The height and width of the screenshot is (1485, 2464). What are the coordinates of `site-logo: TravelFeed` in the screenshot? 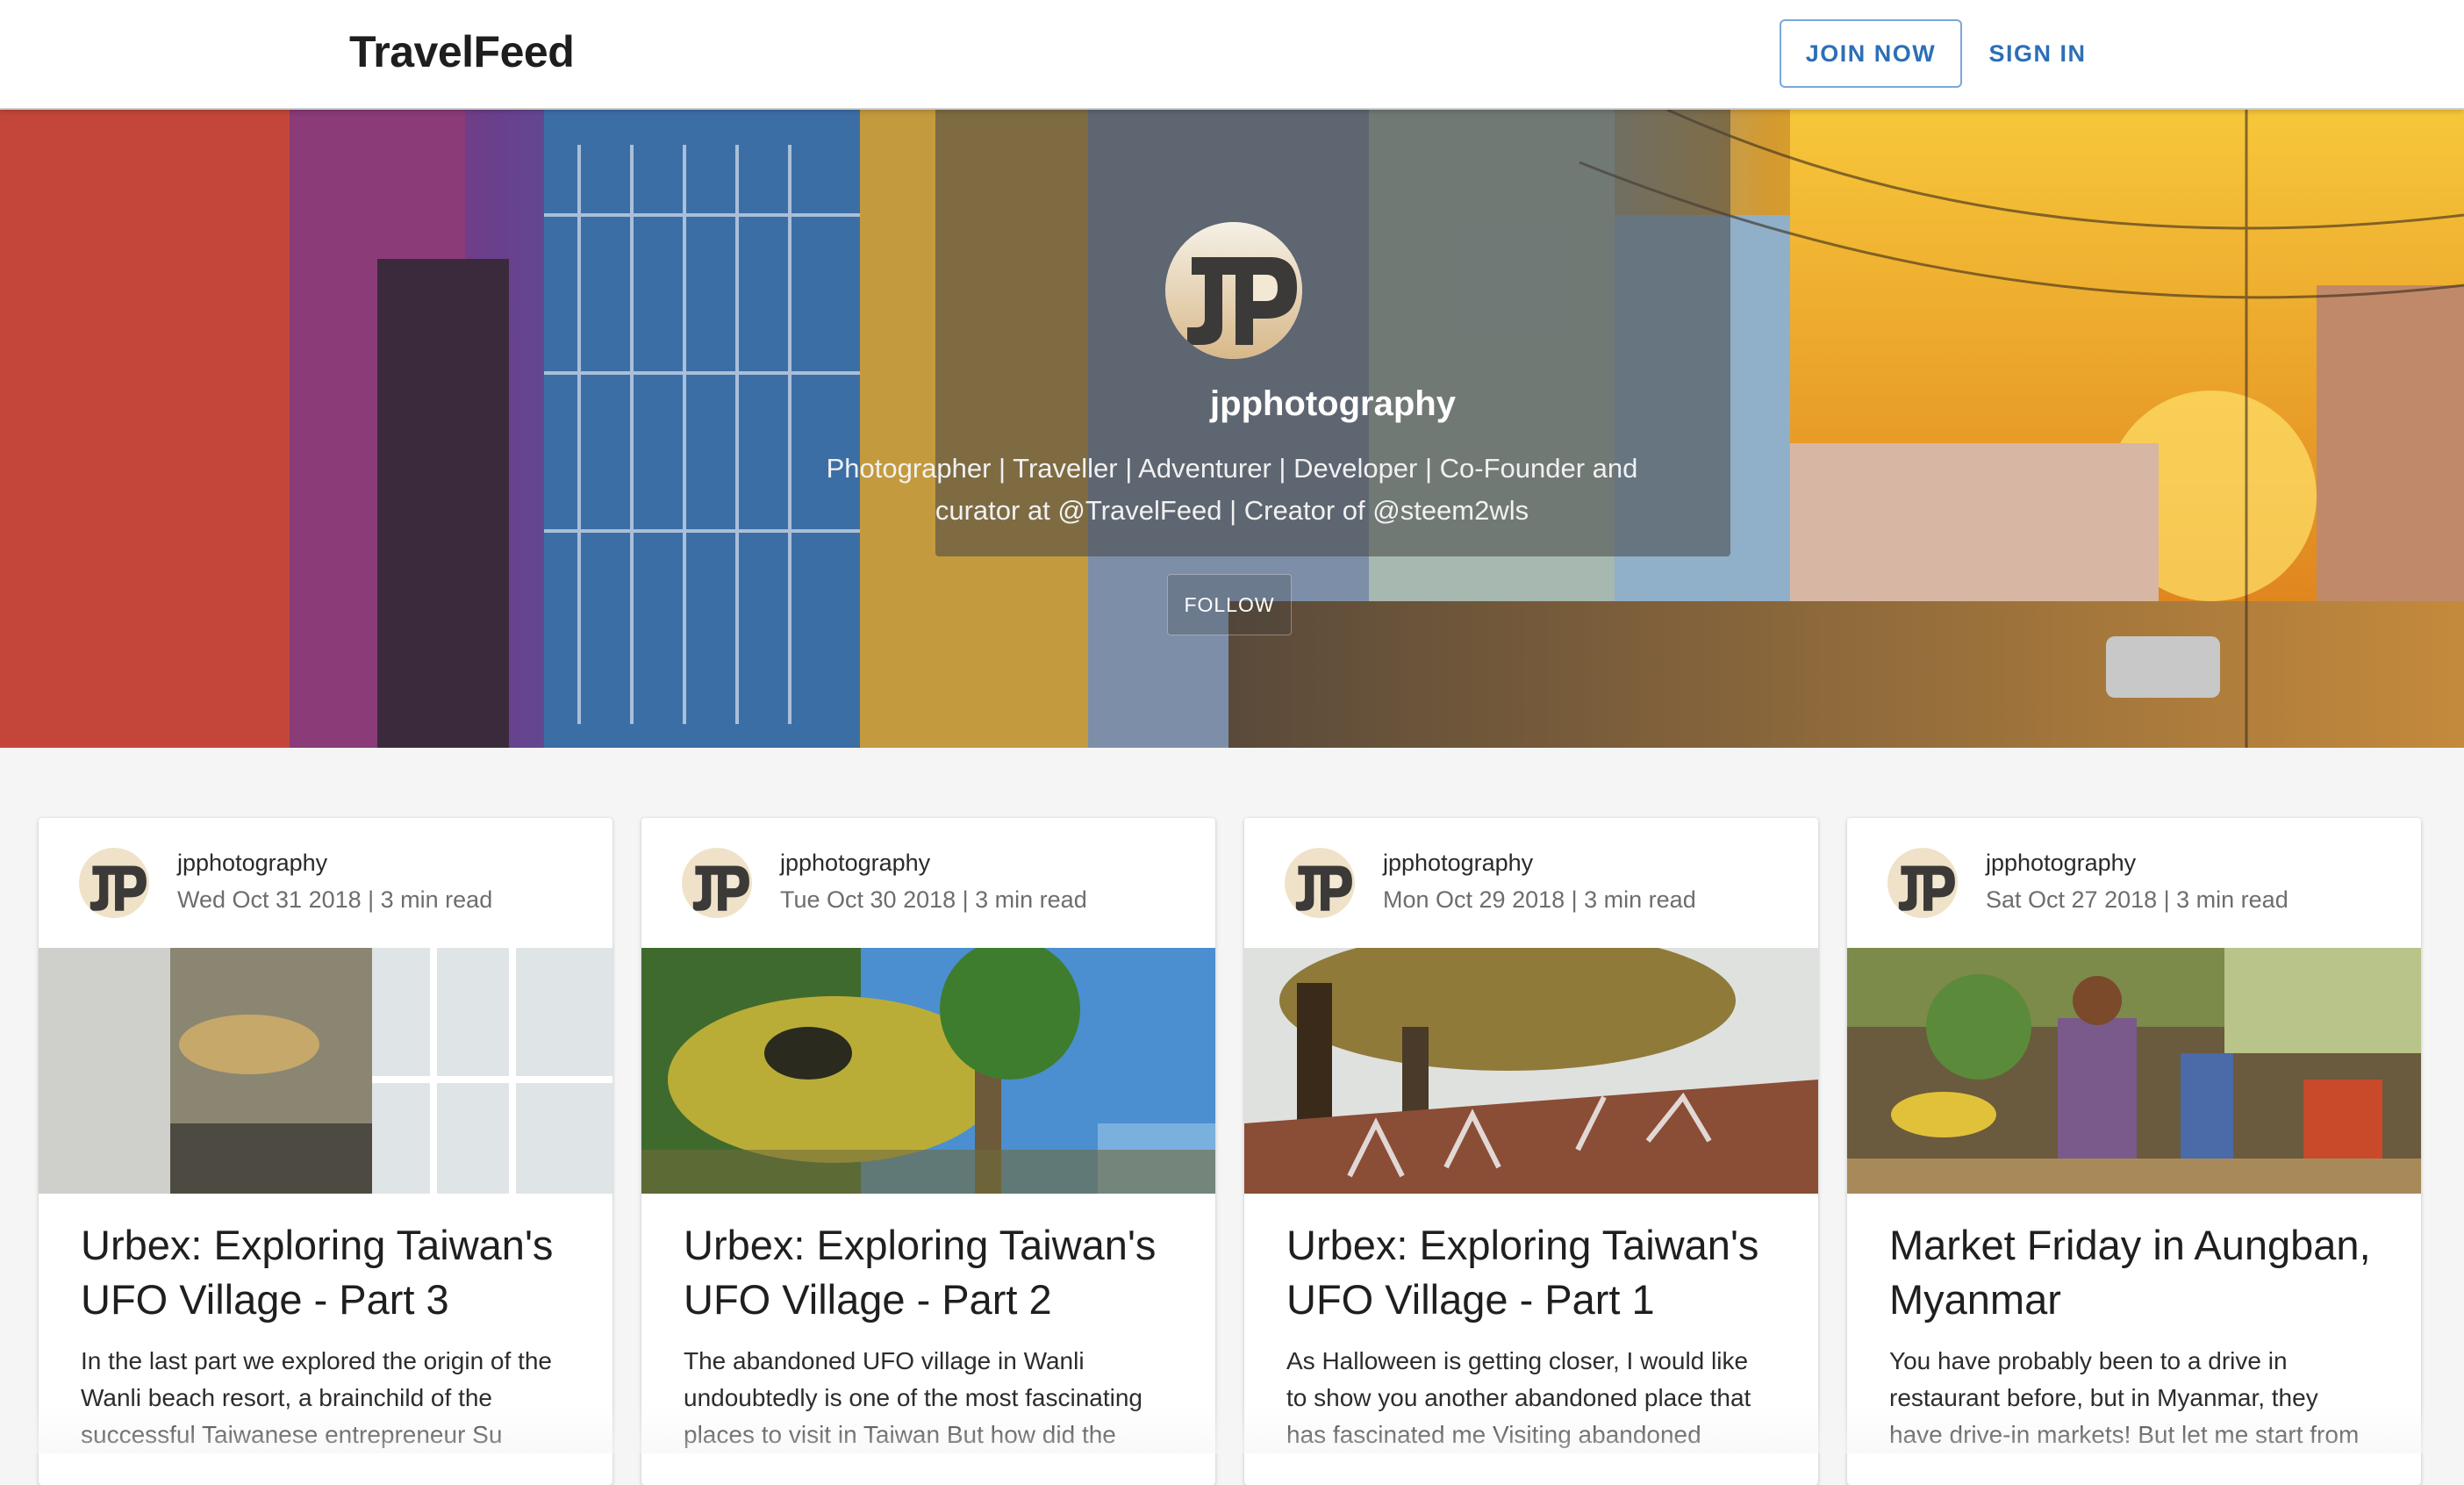 It's located at (462, 51).